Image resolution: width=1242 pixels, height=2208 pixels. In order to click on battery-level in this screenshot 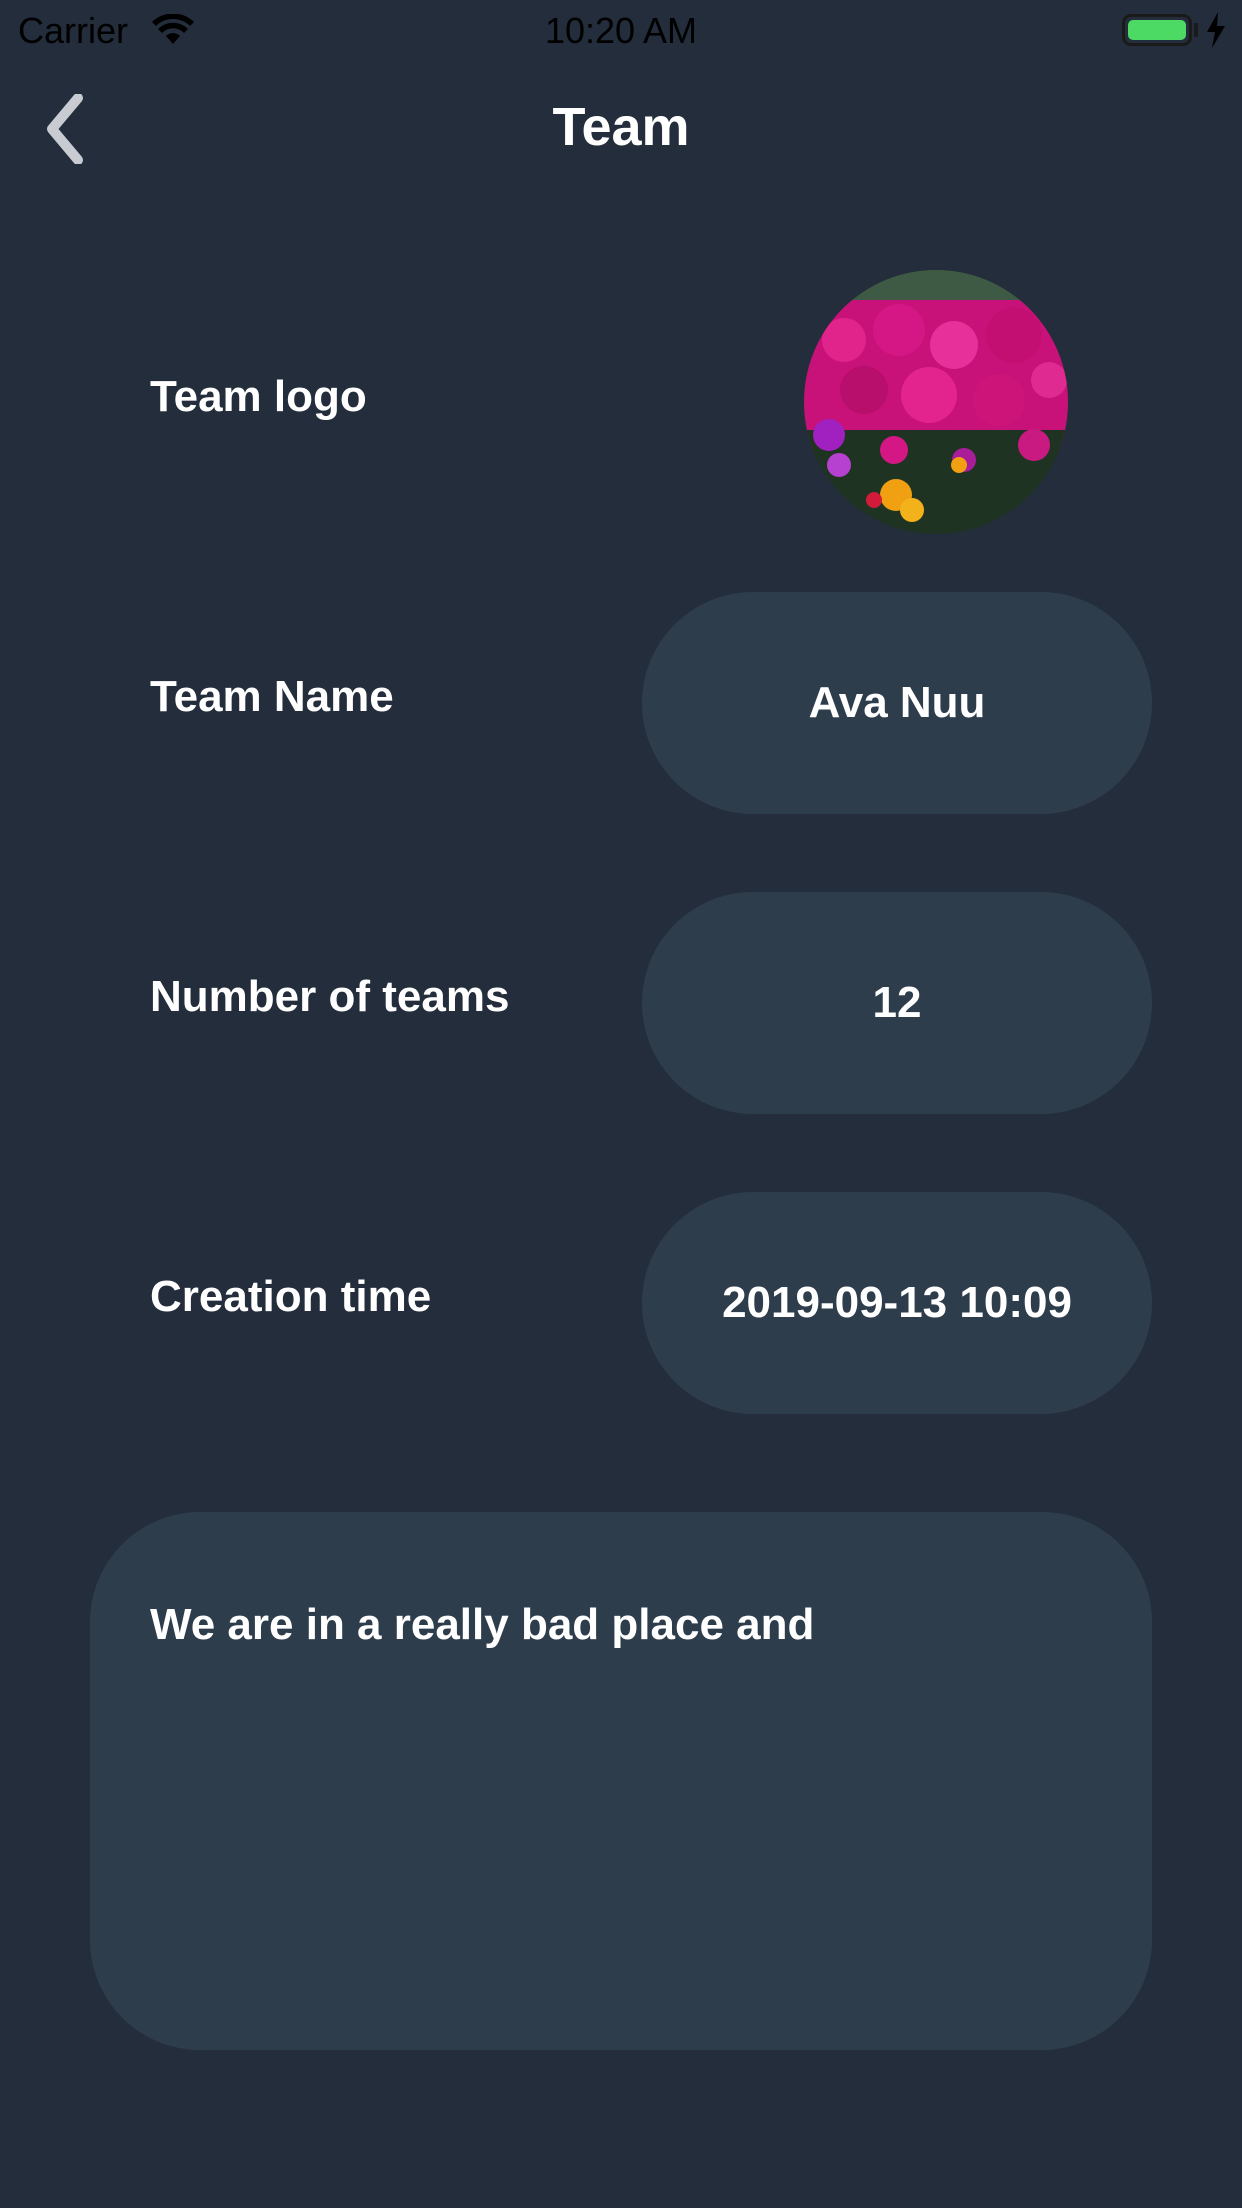, I will do `click(1157, 30)`.